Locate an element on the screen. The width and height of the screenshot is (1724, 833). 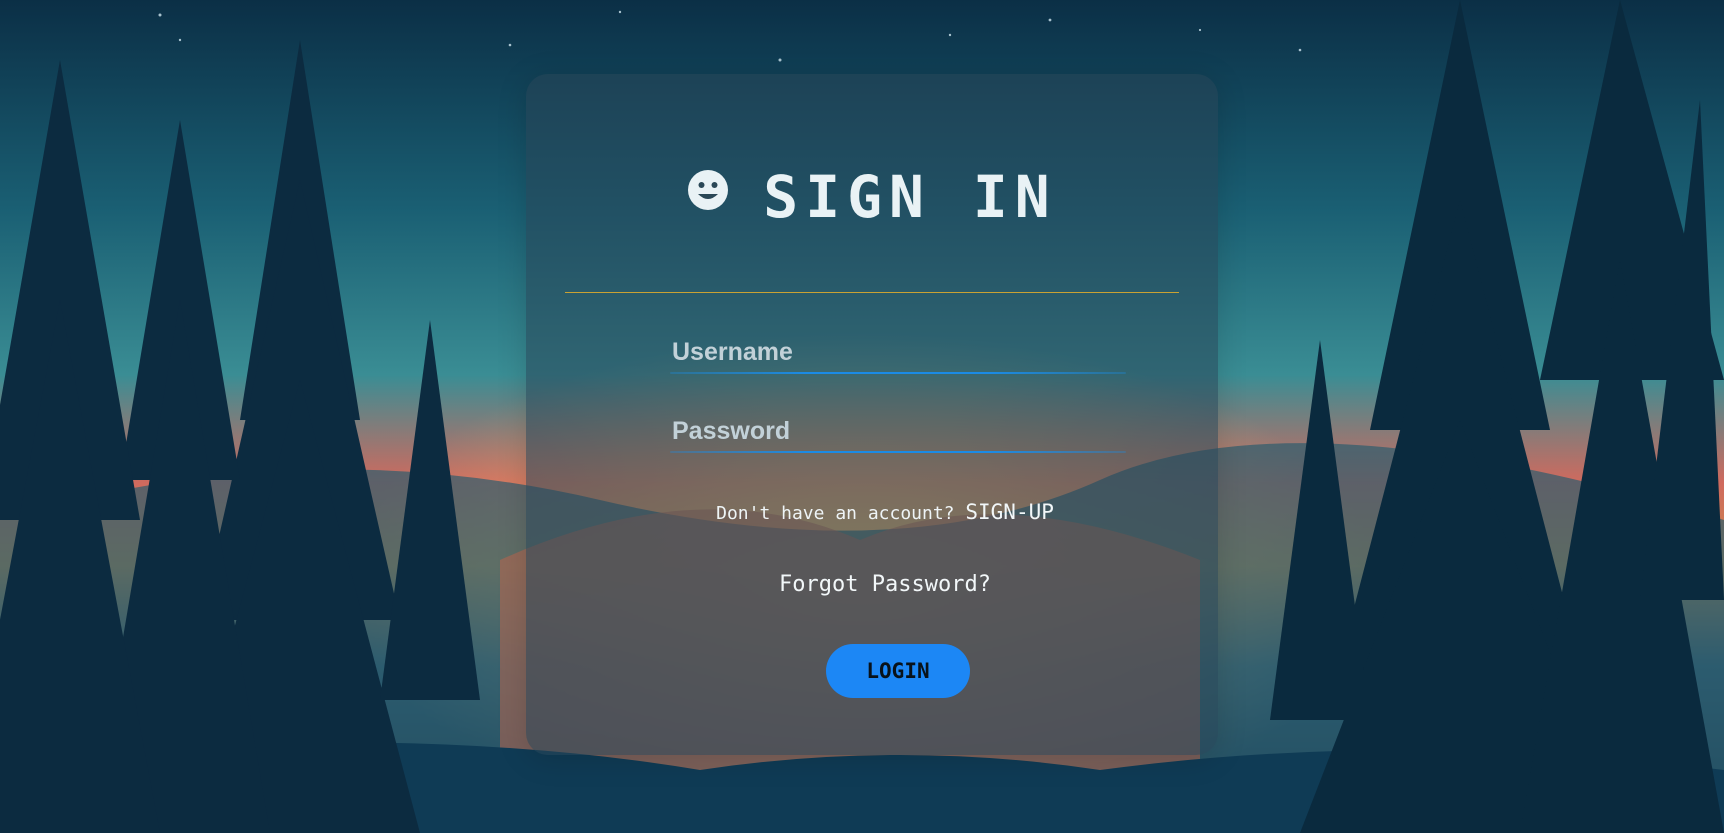
password-underline is located at coordinates (898, 452).